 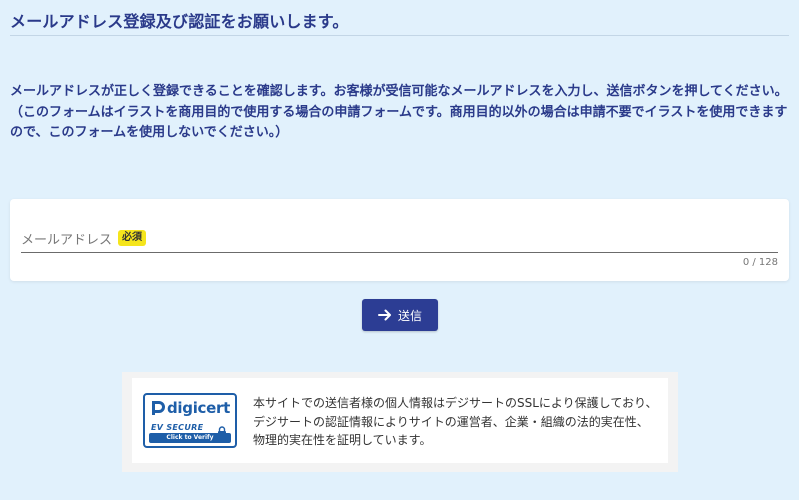 What do you see at coordinates (132, 238) in the screenshot?
I see `required-badge: 必須` at bounding box center [132, 238].